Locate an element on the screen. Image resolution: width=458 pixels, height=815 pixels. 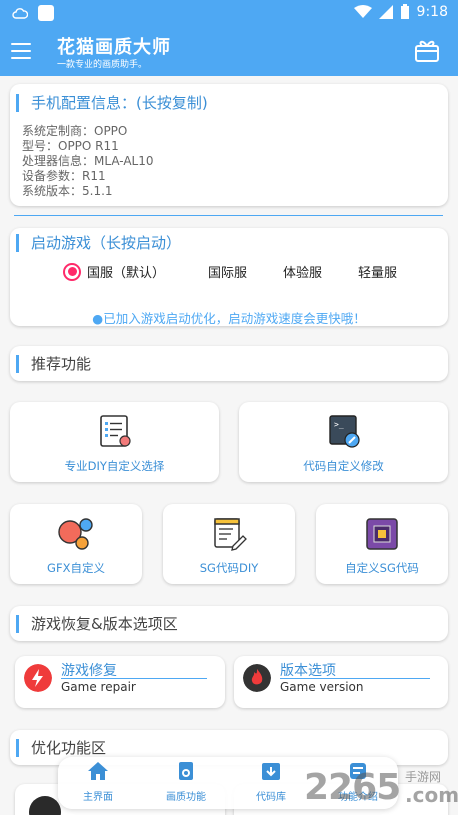
recommend-title: 推荐功能 is located at coordinates (53, 364).